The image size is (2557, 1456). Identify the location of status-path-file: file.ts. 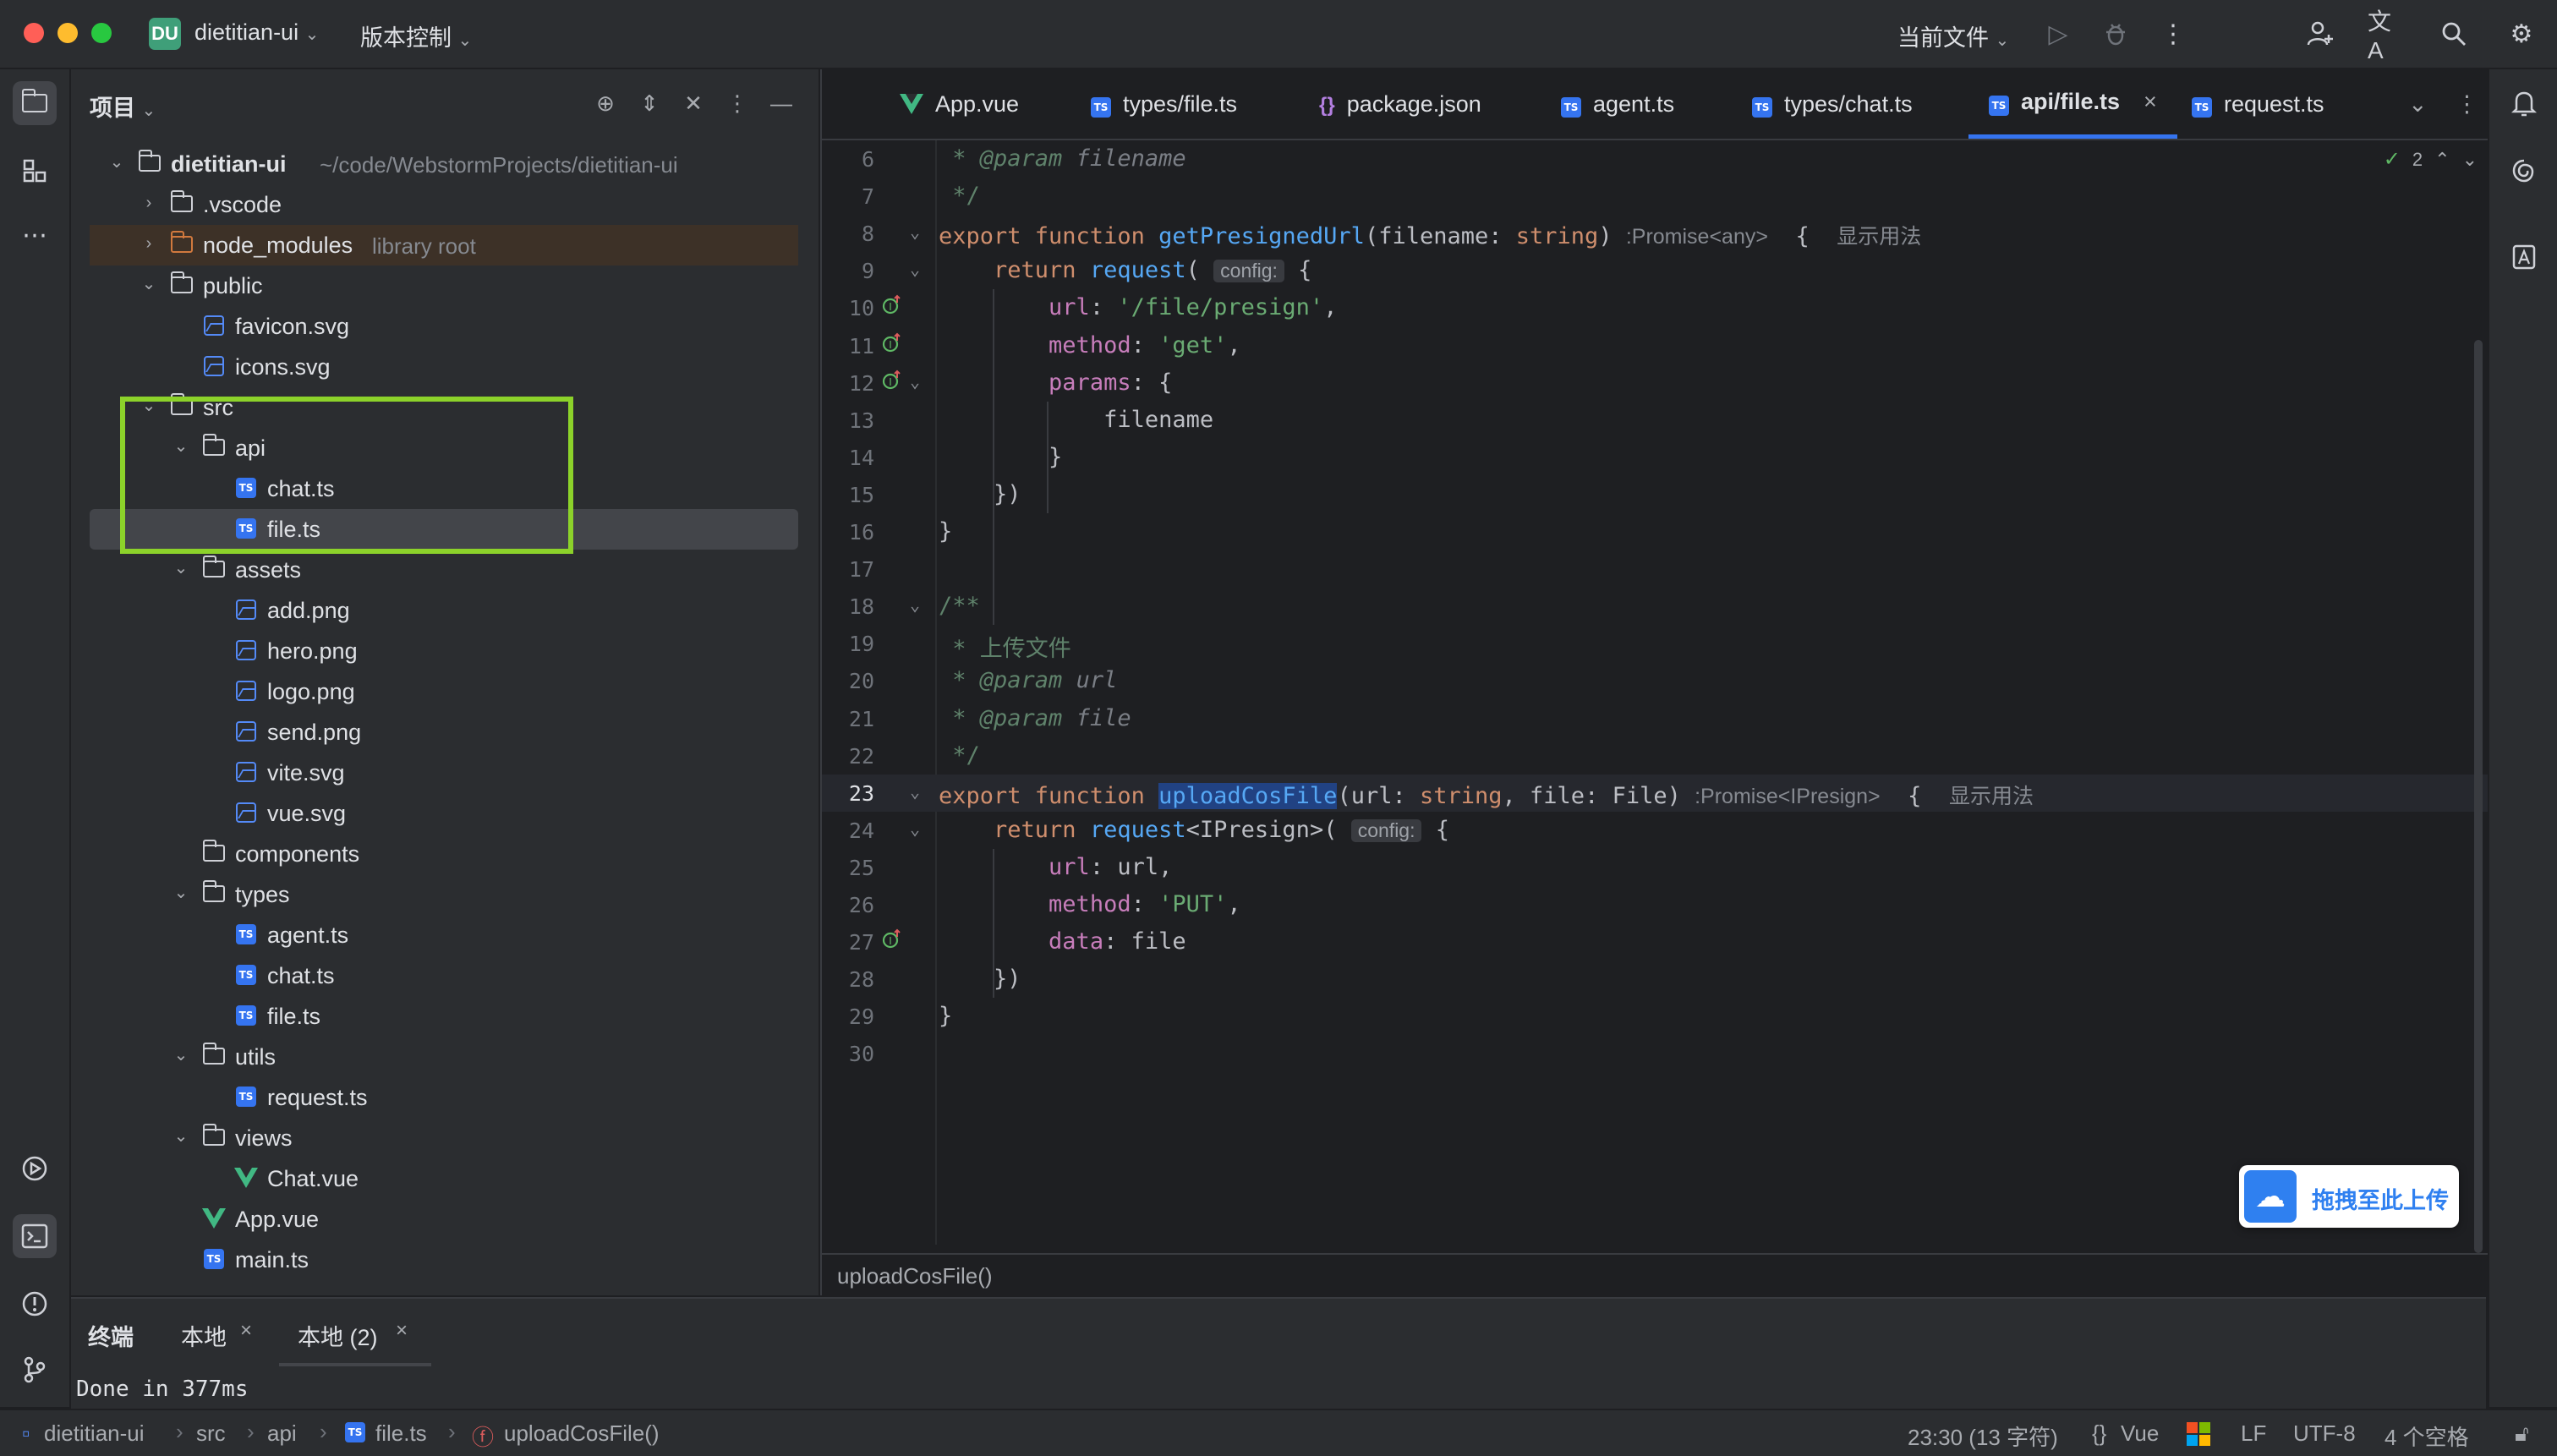
(401, 1433).